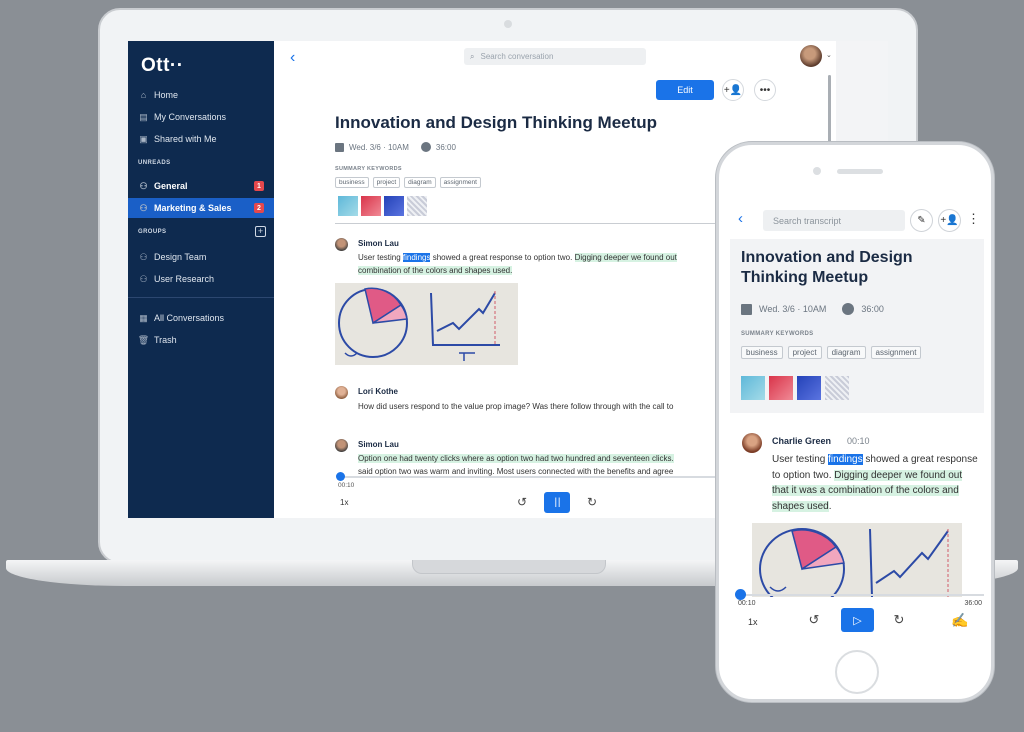 Image resolution: width=1024 pixels, height=732 pixels. Describe the element at coordinates (921, 220) in the screenshot. I see `edit-button: ✎` at that location.